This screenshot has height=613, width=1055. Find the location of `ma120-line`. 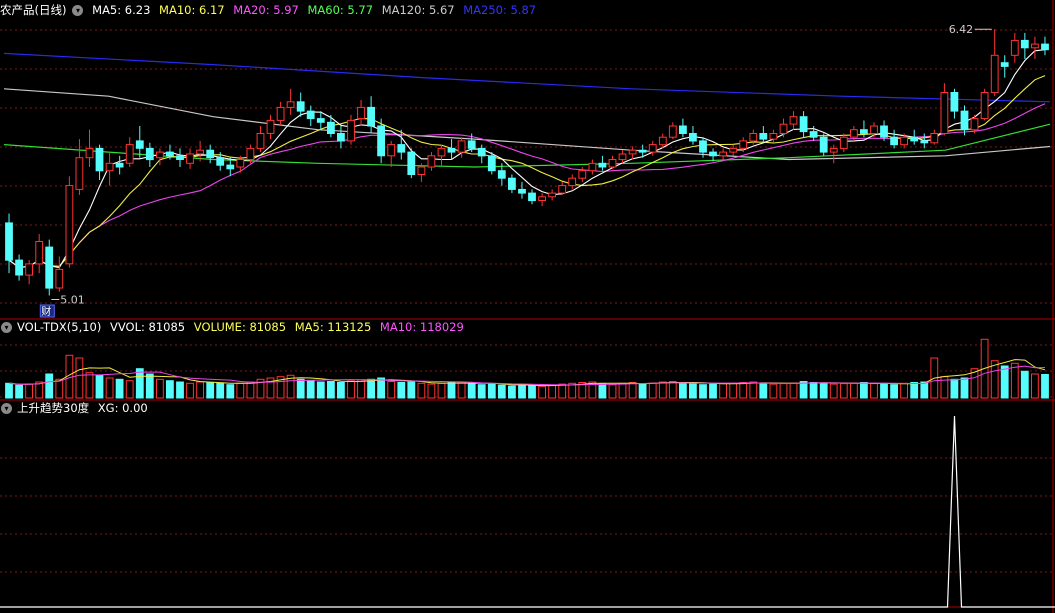

ma120-line is located at coordinates (527, 124).